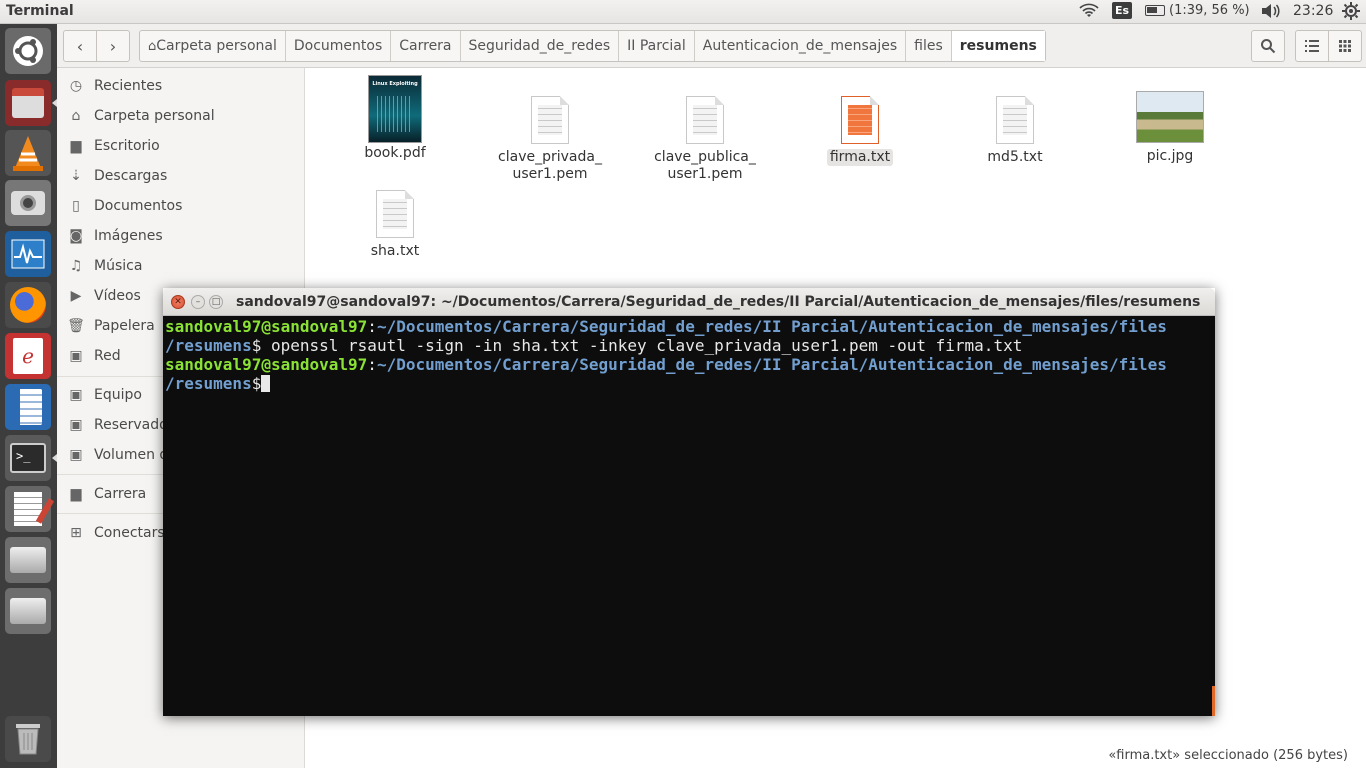  I want to click on clock-icon: ◷, so click(76, 86).